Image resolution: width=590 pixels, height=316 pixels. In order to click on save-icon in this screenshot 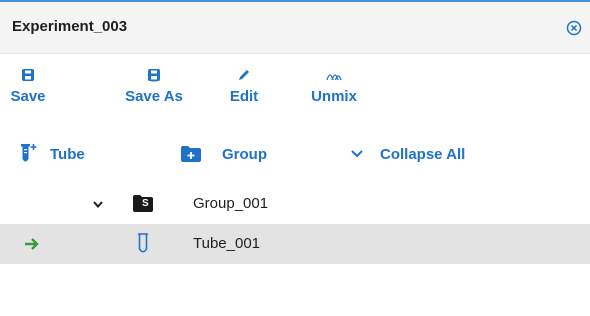, I will do `click(28, 75)`.